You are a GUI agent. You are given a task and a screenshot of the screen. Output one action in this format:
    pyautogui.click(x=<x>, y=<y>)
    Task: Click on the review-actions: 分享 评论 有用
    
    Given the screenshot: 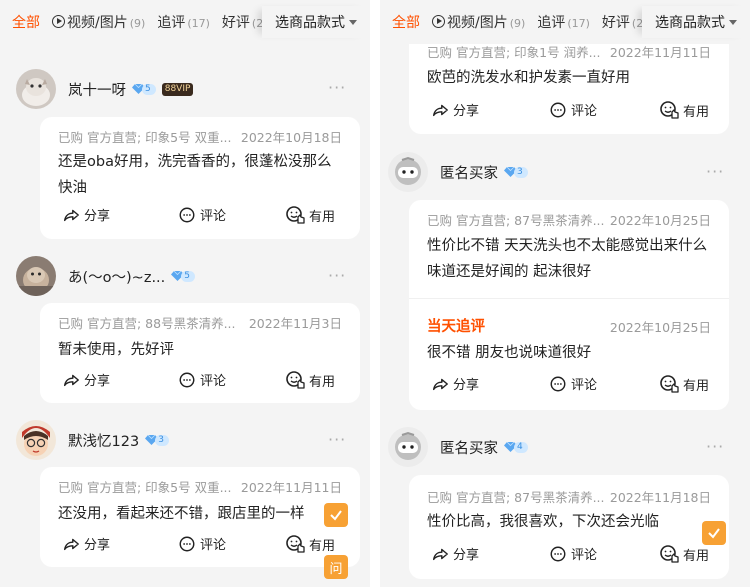 What is the action you would take?
    pyautogui.click(x=200, y=217)
    